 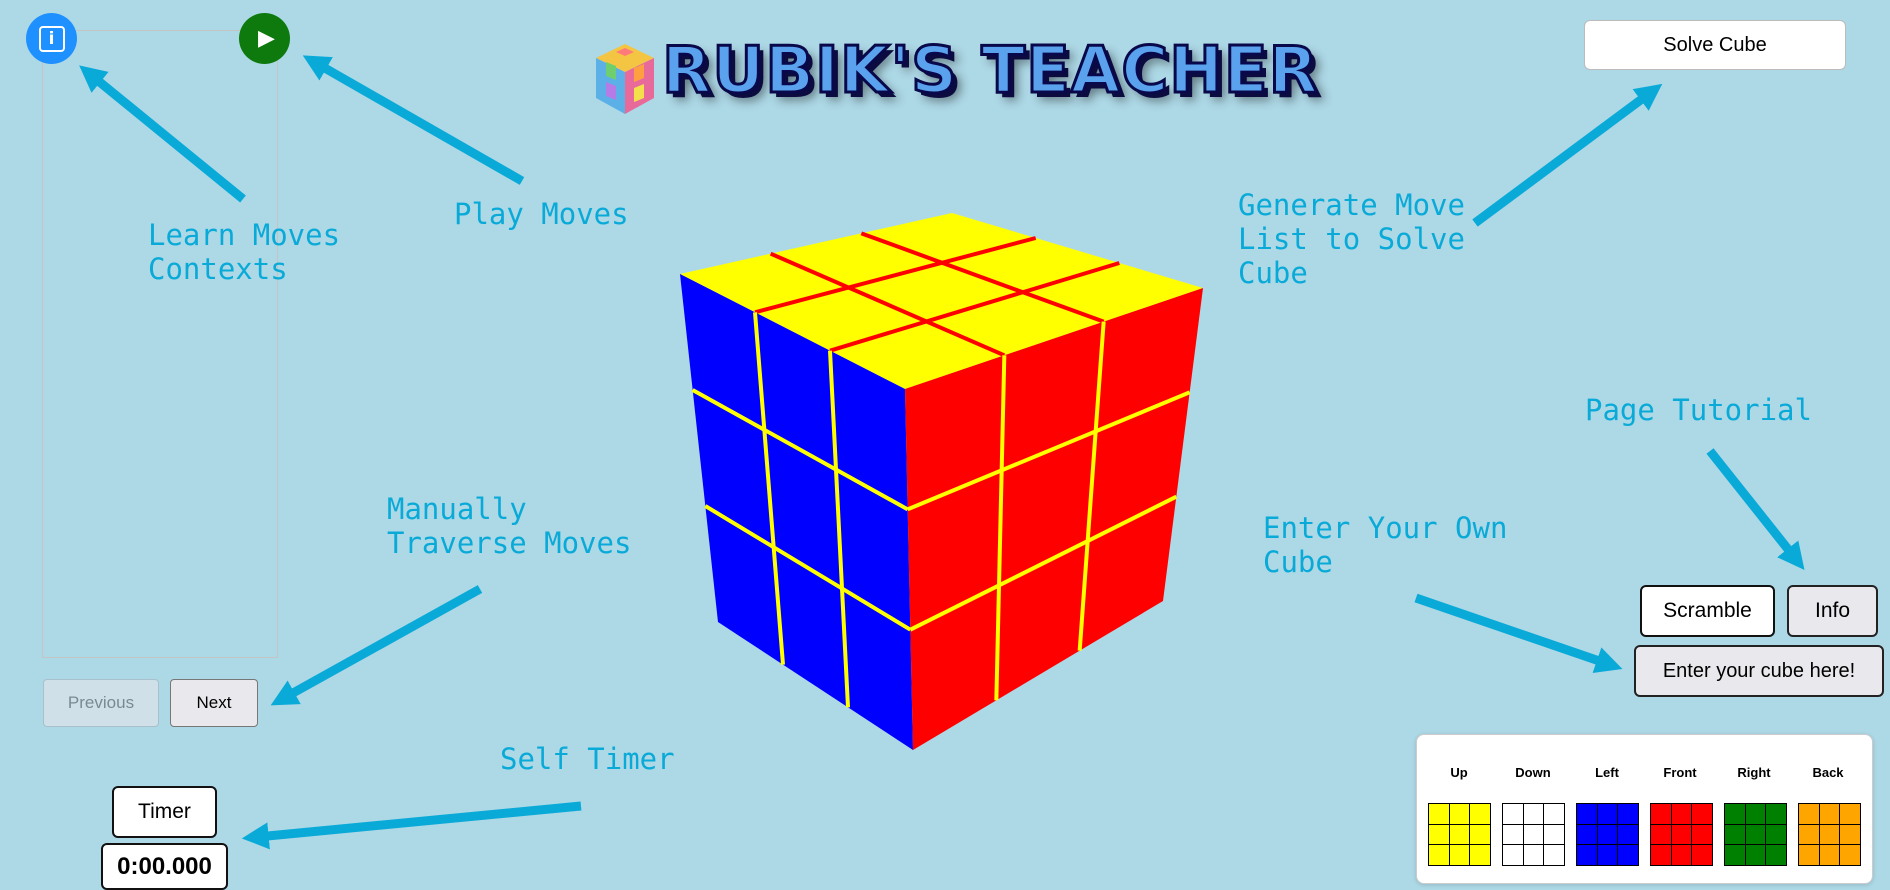 What do you see at coordinates (164, 866) in the screenshot?
I see `timer-display: 0:00.000` at bounding box center [164, 866].